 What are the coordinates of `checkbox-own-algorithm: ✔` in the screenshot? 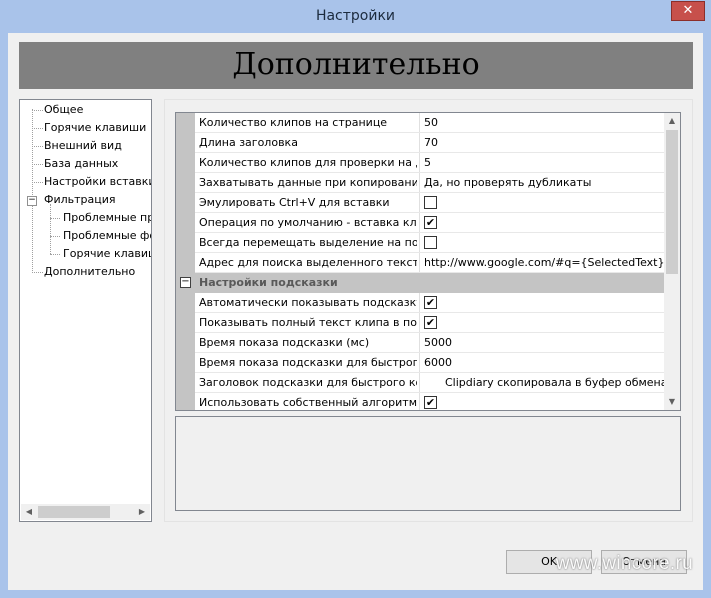 It's located at (430, 402).